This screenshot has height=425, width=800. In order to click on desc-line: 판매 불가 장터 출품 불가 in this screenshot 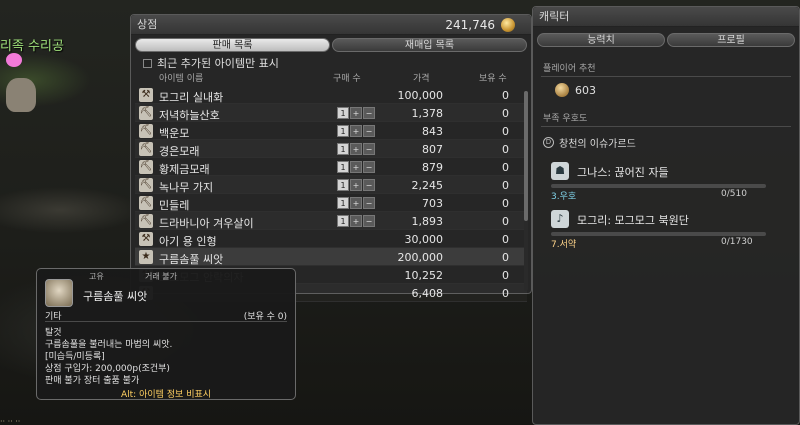, I will do `click(92, 381)`.